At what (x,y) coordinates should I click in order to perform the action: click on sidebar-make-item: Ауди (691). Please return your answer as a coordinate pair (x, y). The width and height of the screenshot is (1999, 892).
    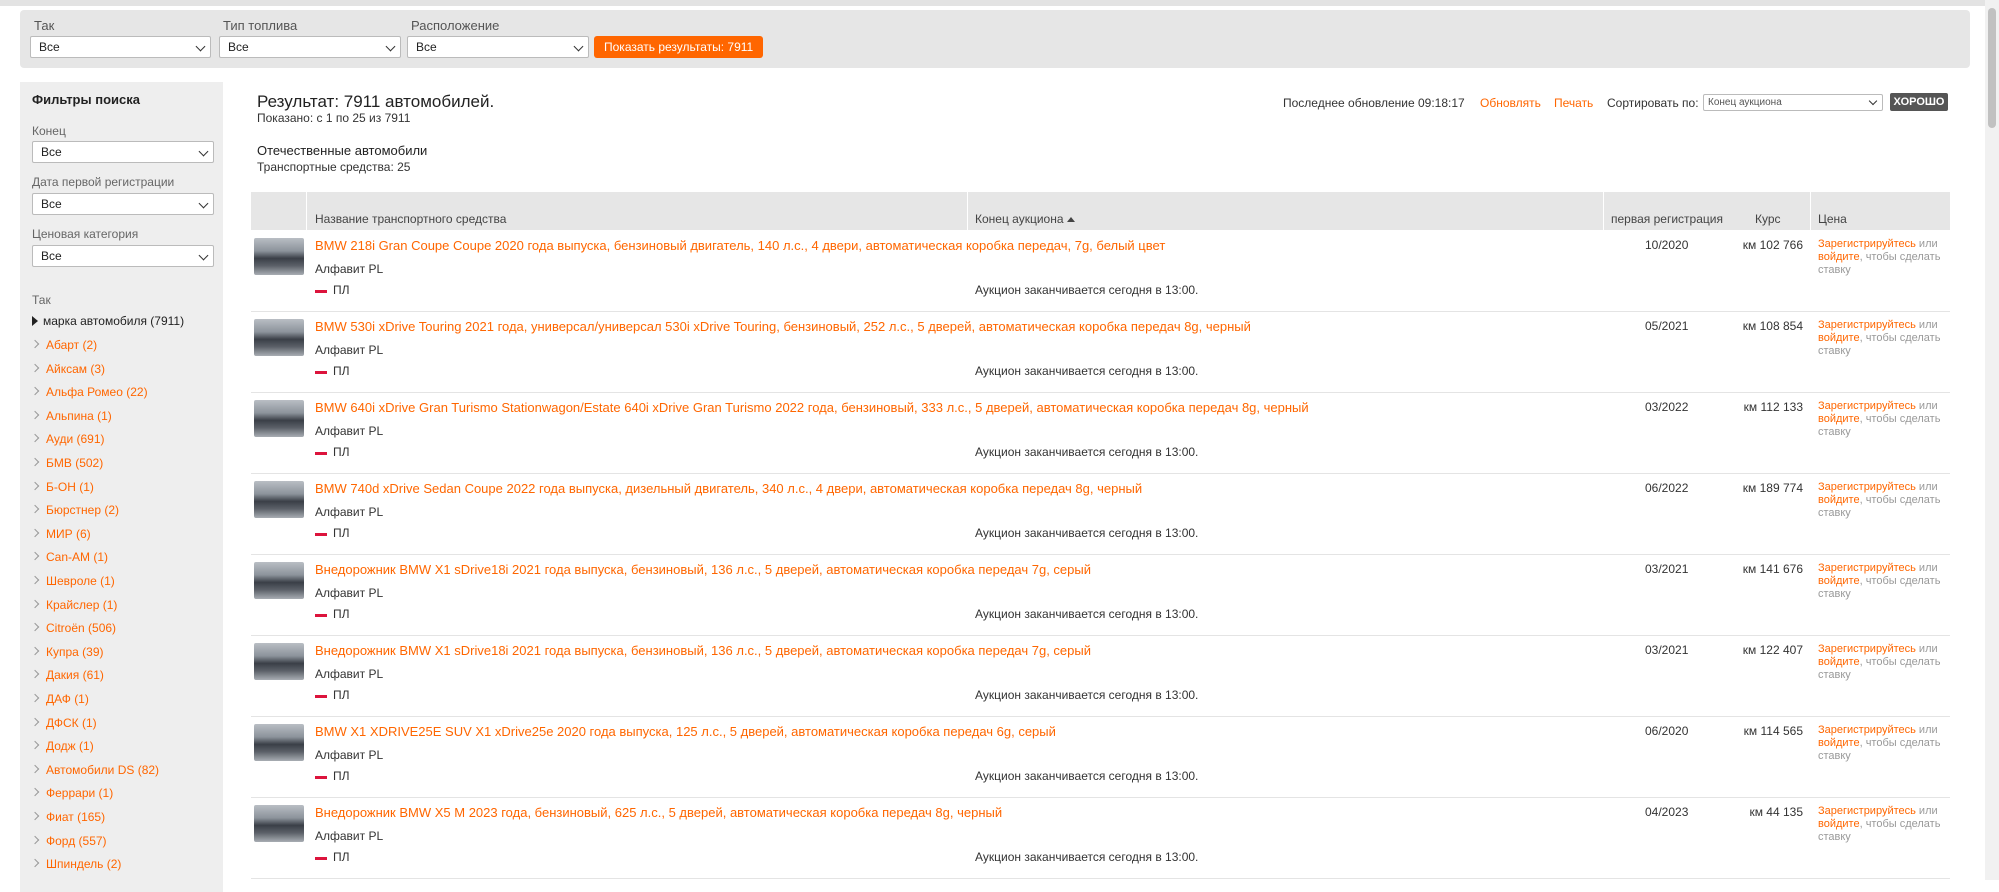
    Looking at the image, I should click on (67, 439).